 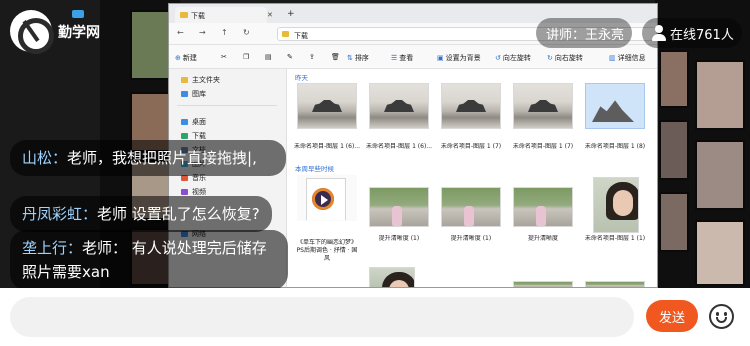 What do you see at coordinates (202, 32) in the screenshot?
I see `forward-arrow-icon: →` at bounding box center [202, 32].